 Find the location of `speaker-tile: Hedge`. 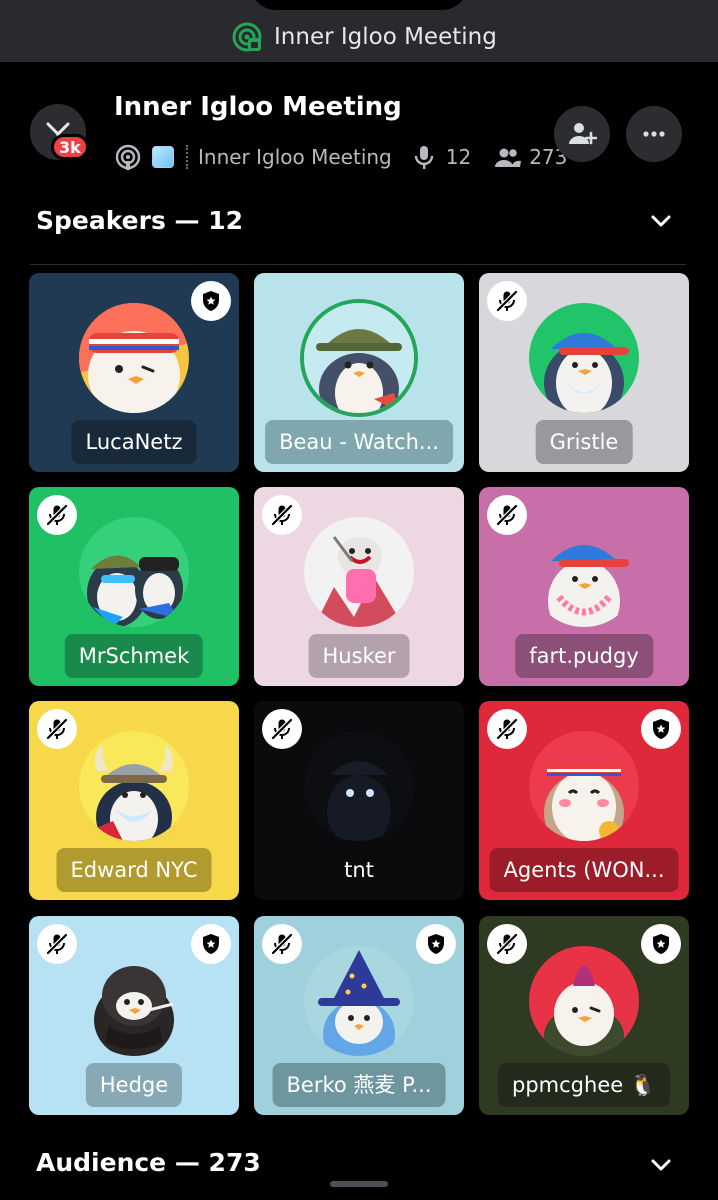

speaker-tile: Hedge is located at coordinates (134, 1015).